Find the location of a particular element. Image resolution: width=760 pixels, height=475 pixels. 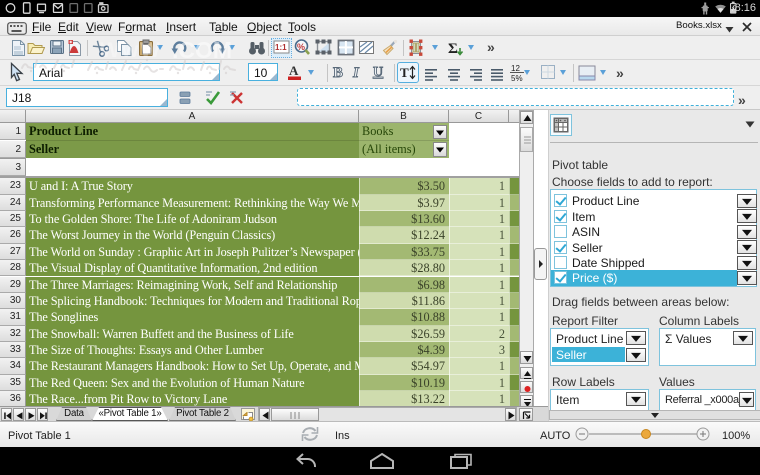

svg-text: Σ is located at coordinates (453, 49).